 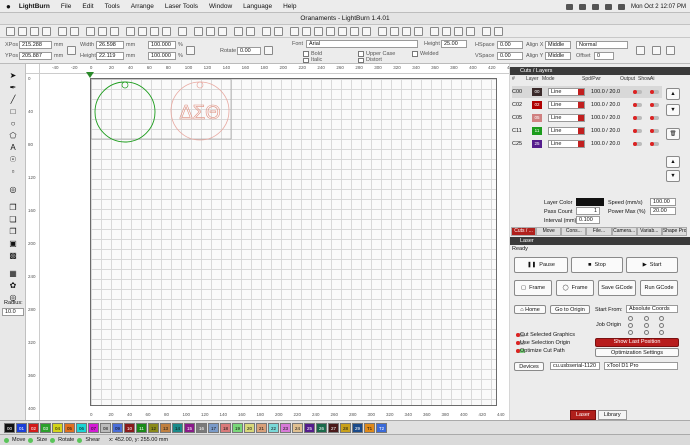 I want to click on upper-case-checkbox, so click(x=361, y=54).